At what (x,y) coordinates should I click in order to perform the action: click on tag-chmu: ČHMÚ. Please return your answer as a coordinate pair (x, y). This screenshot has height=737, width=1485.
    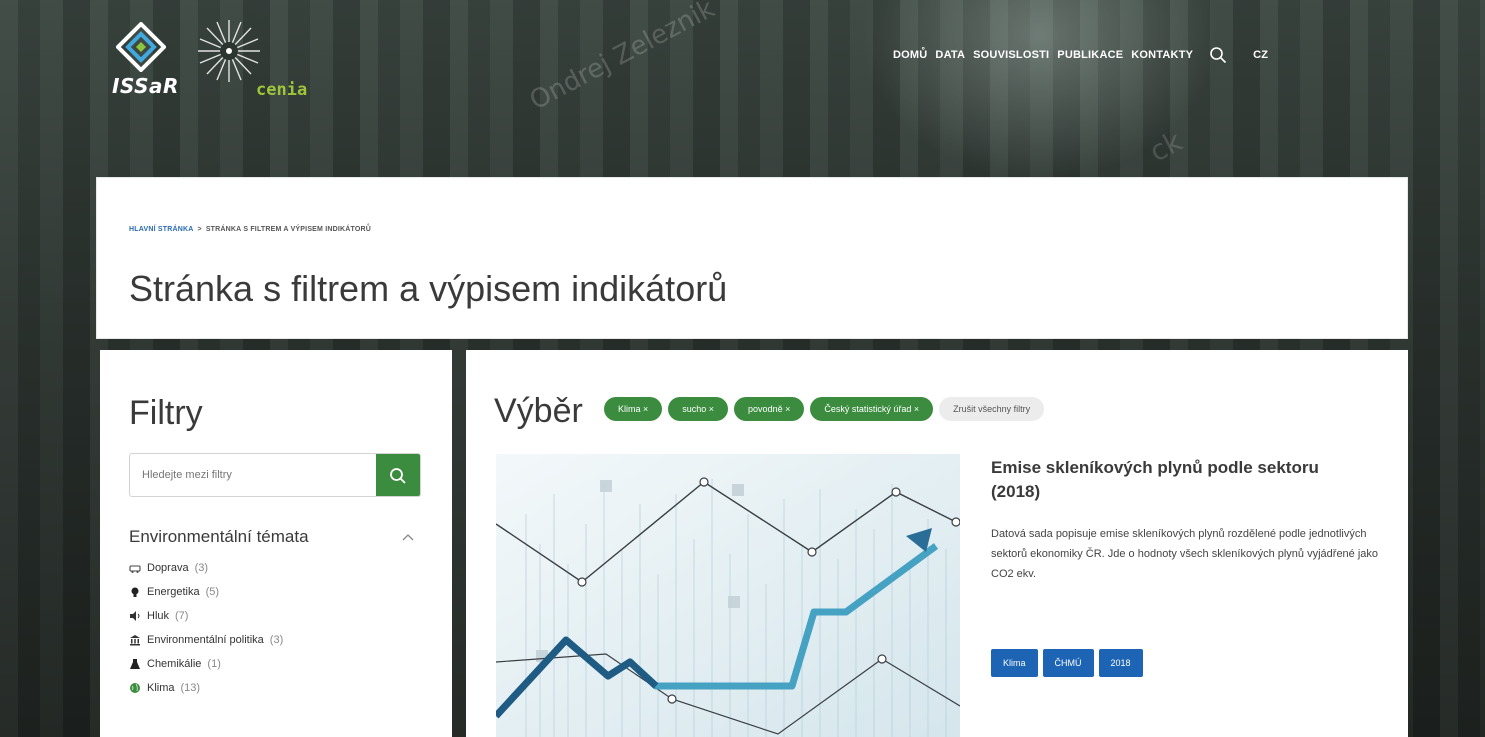
    Looking at the image, I should click on (1068, 663).